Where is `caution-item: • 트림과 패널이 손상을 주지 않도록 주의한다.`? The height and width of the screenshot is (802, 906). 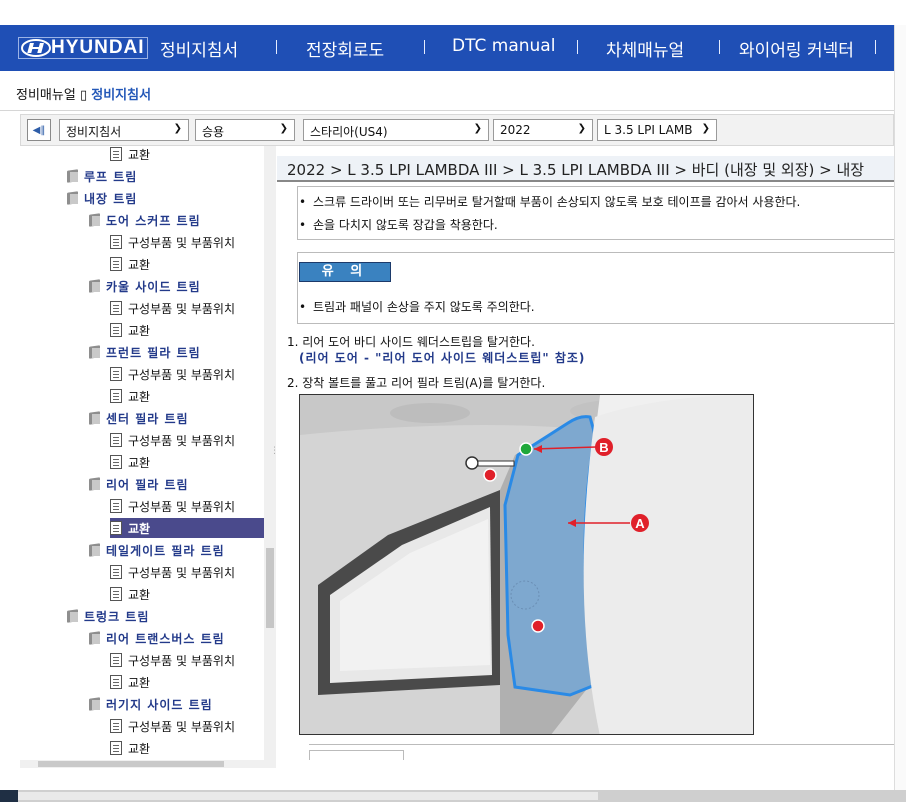
caution-item: • 트림과 패널이 손상을 주지 않도록 주의한다. is located at coordinates (417, 306).